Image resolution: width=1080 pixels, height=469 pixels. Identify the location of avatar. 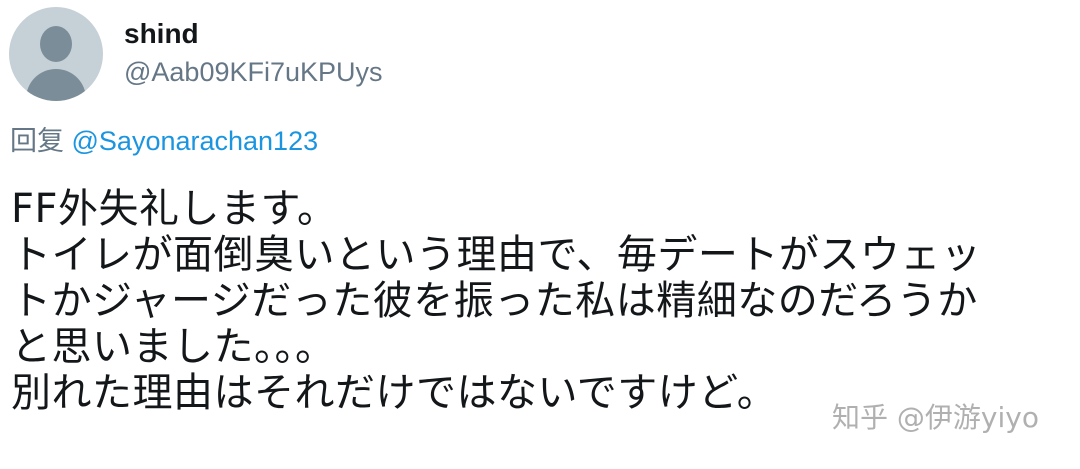
(56, 54).